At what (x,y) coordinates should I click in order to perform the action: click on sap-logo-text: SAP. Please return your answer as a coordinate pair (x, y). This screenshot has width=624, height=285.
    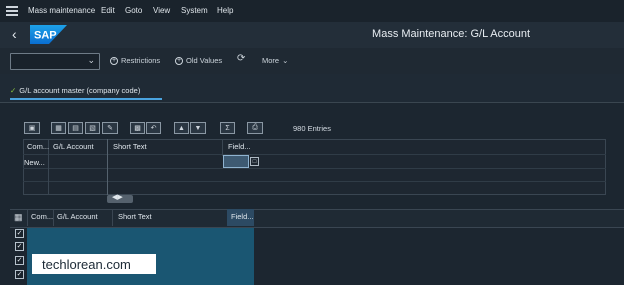
    Looking at the image, I should click on (45, 36).